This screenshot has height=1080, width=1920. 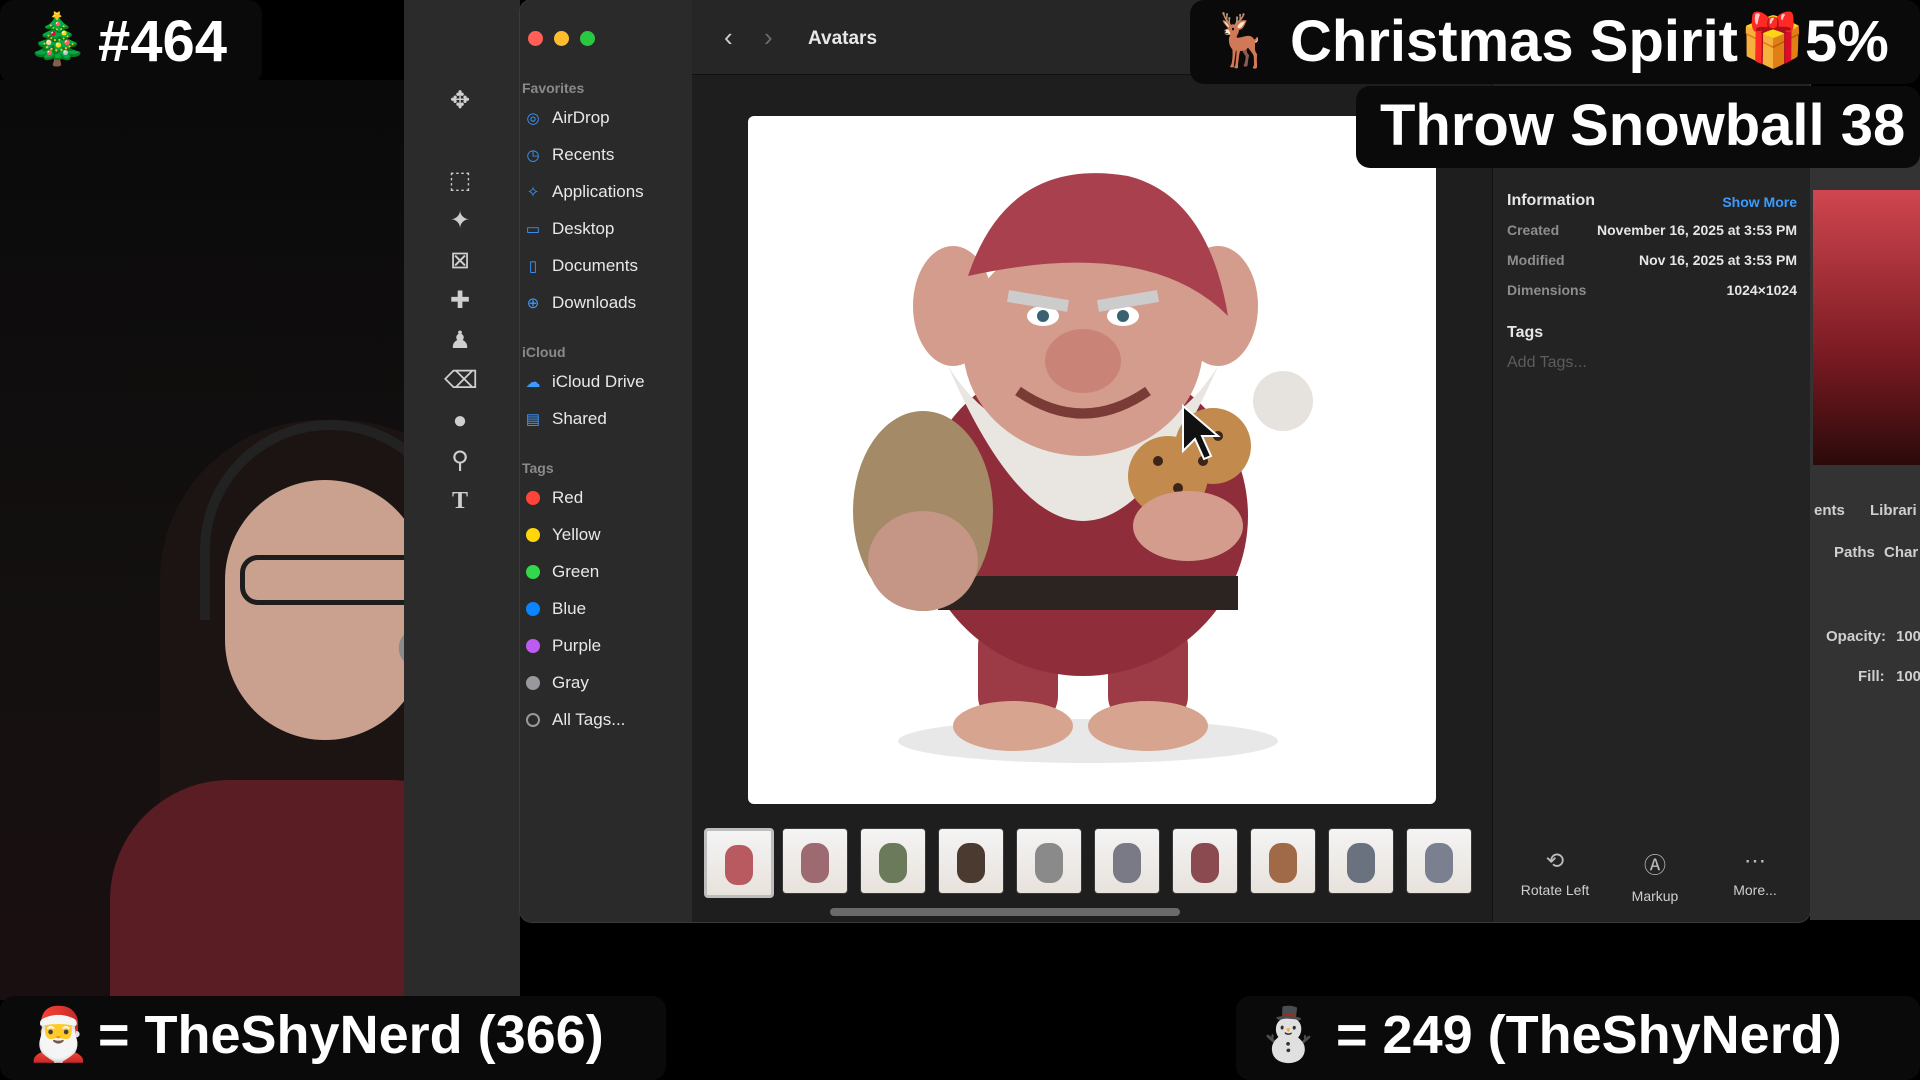 What do you see at coordinates (533, 535) in the screenshot?
I see `yellow-tag-dot` at bounding box center [533, 535].